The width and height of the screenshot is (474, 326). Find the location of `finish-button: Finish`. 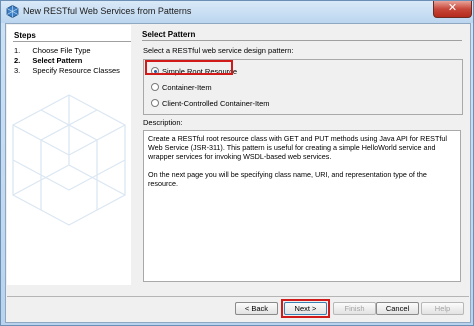

finish-button: Finish is located at coordinates (354, 308).